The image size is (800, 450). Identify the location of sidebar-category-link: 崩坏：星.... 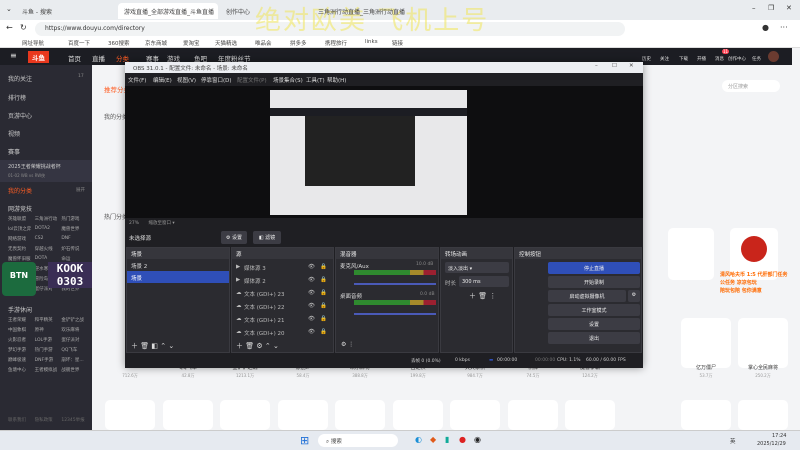
(74, 360).